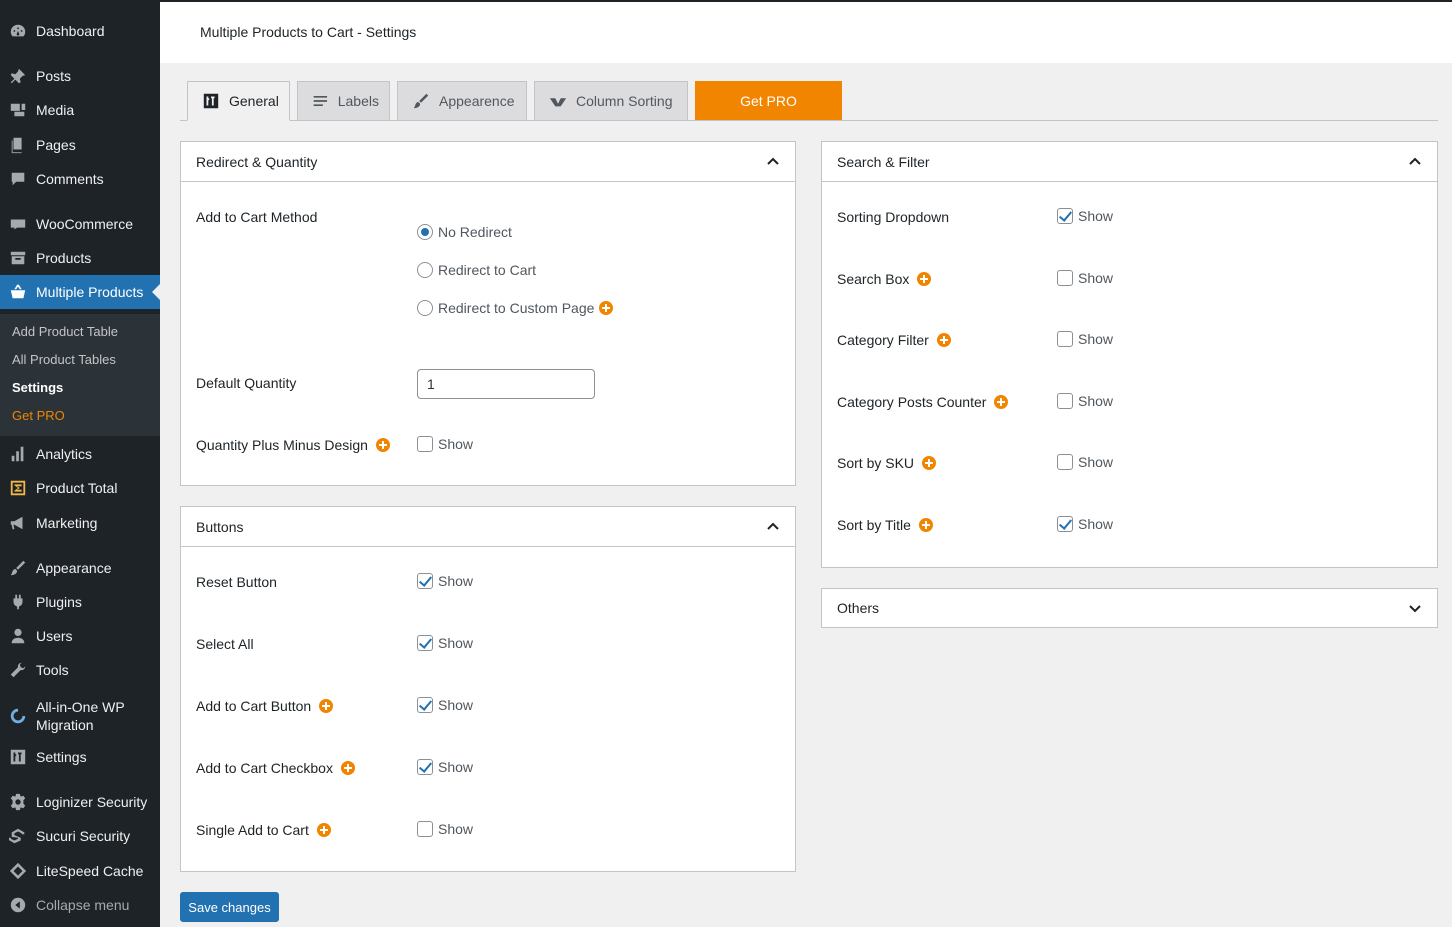  What do you see at coordinates (65, 331) in the screenshot?
I see `submenu-add-product-table: Add Product Table` at bounding box center [65, 331].